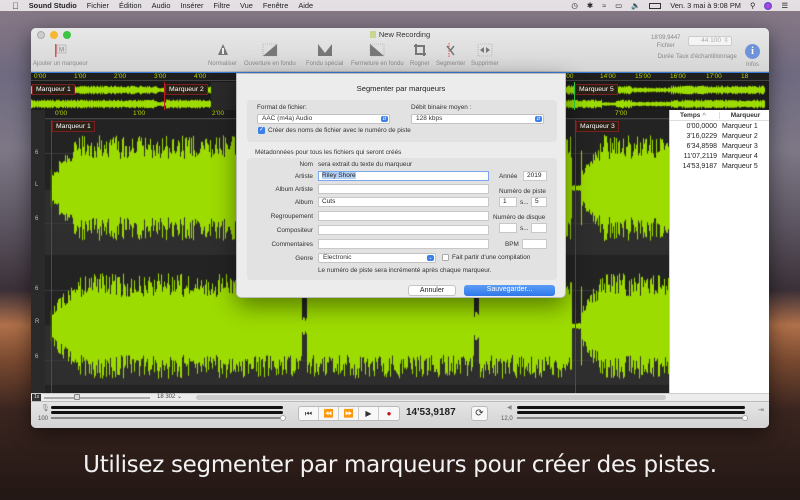  What do you see at coordinates (744, 115) in the screenshot?
I see `column-header-marker: Marqueur` at bounding box center [744, 115].